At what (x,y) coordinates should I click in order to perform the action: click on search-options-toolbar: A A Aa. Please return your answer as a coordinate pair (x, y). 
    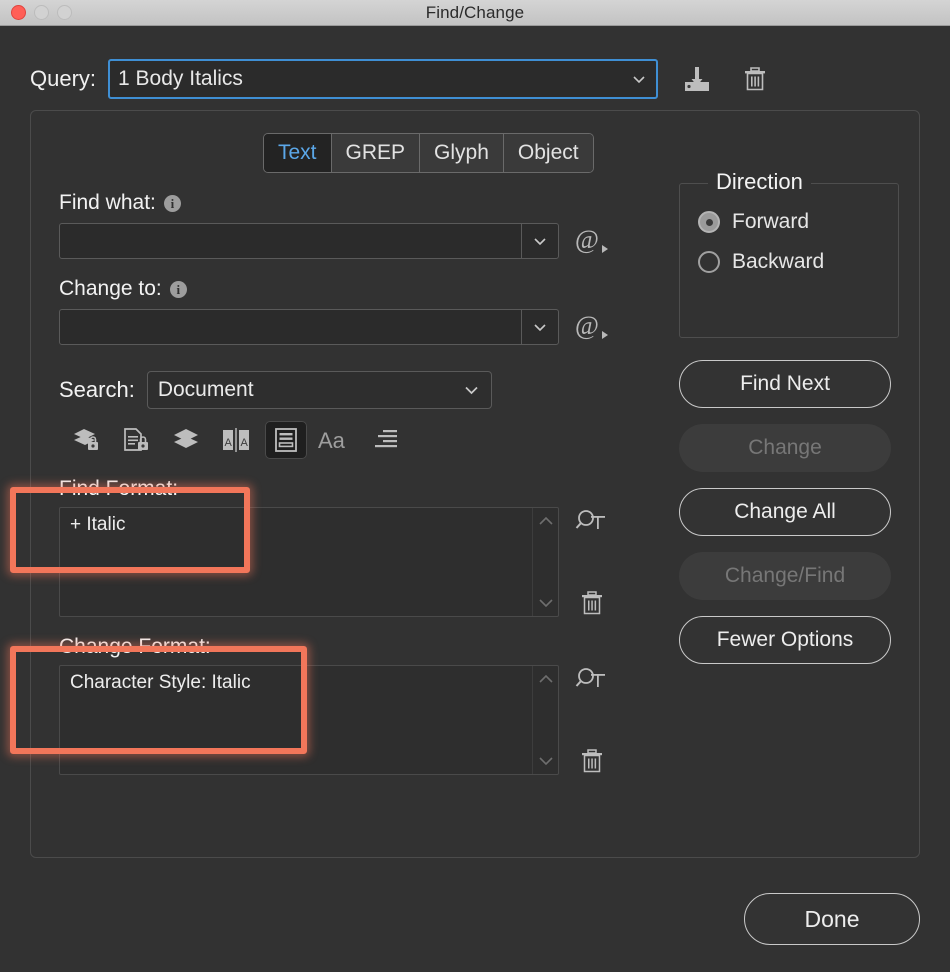
    Looking at the image, I should click on (342, 440).